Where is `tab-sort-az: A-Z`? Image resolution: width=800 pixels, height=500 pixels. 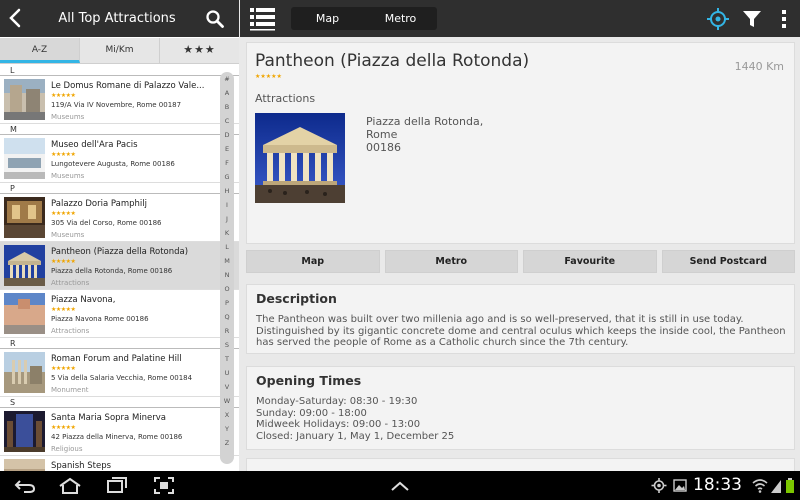
tab-sort-az: A-Z is located at coordinates (40, 50).